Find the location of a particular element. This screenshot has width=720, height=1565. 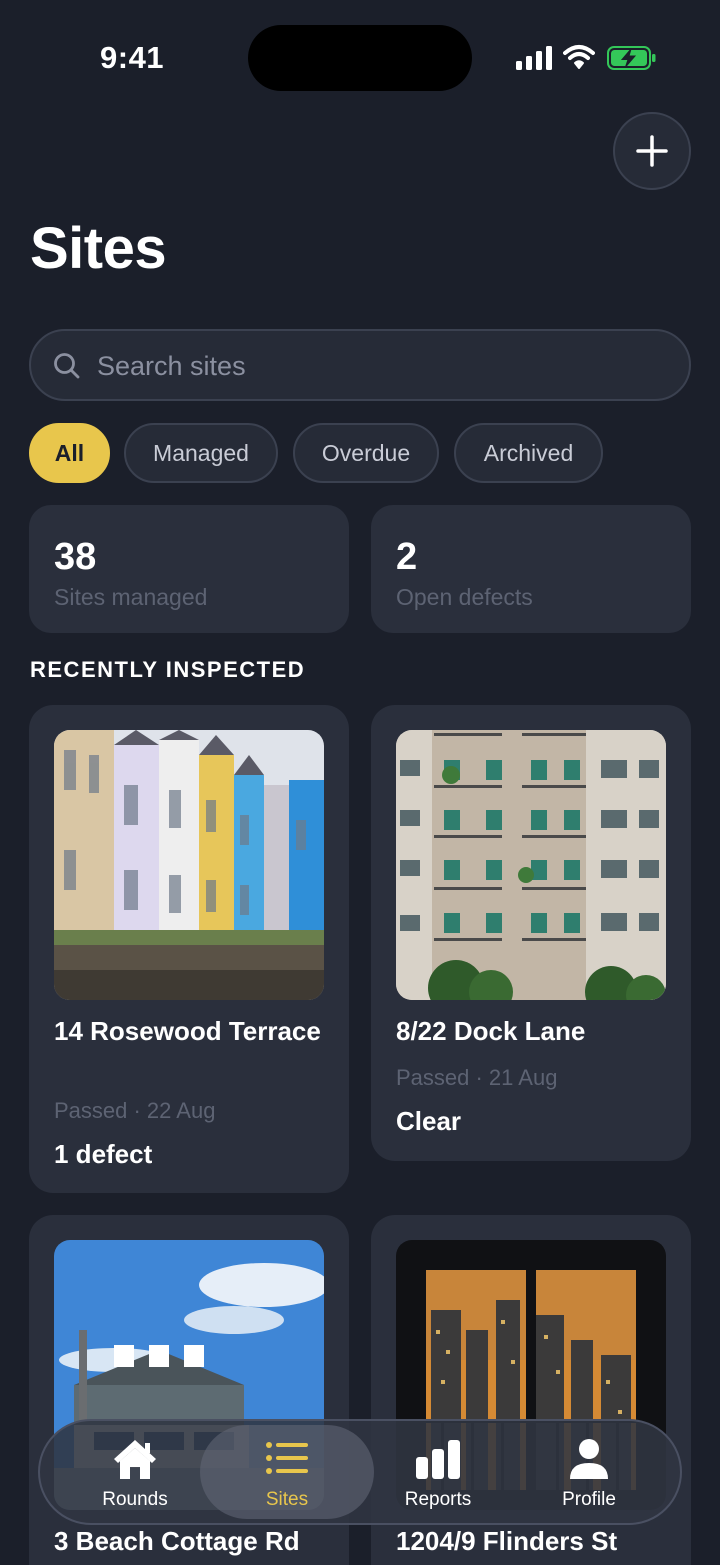

search-placeholder: Search sites is located at coordinates (171, 366).